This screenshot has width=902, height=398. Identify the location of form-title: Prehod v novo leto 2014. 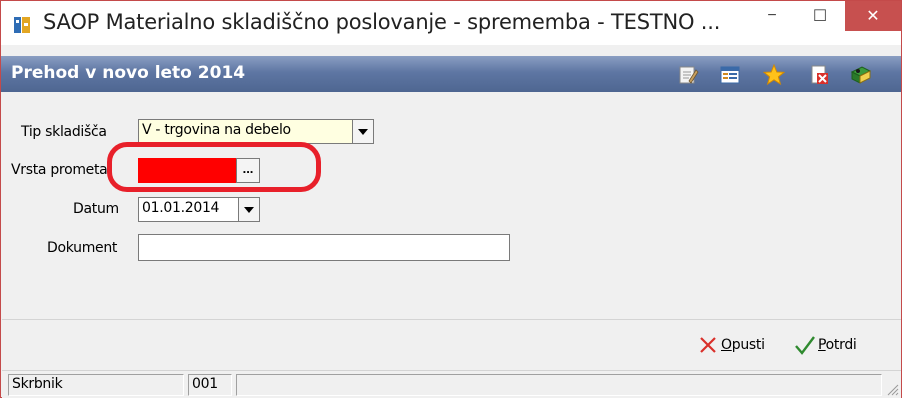
(128, 73).